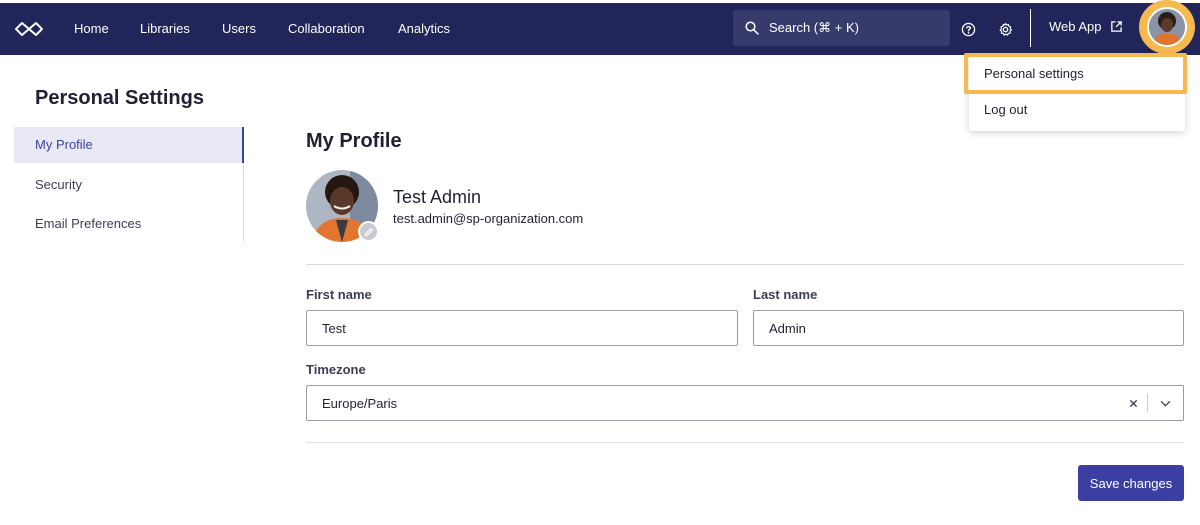 The height and width of the screenshot is (525, 1200). I want to click on clear-icon, so click(1133, 403).